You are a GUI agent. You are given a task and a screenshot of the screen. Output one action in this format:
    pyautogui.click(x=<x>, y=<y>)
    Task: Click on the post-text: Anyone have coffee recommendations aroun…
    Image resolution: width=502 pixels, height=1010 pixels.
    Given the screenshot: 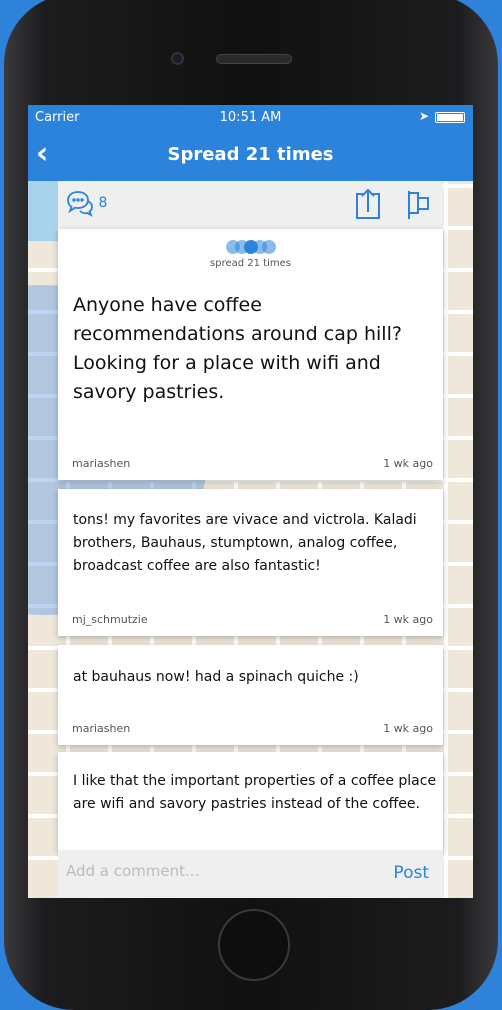 What is the action you would take?
    pyautogui.click(x=237, y=348)
    